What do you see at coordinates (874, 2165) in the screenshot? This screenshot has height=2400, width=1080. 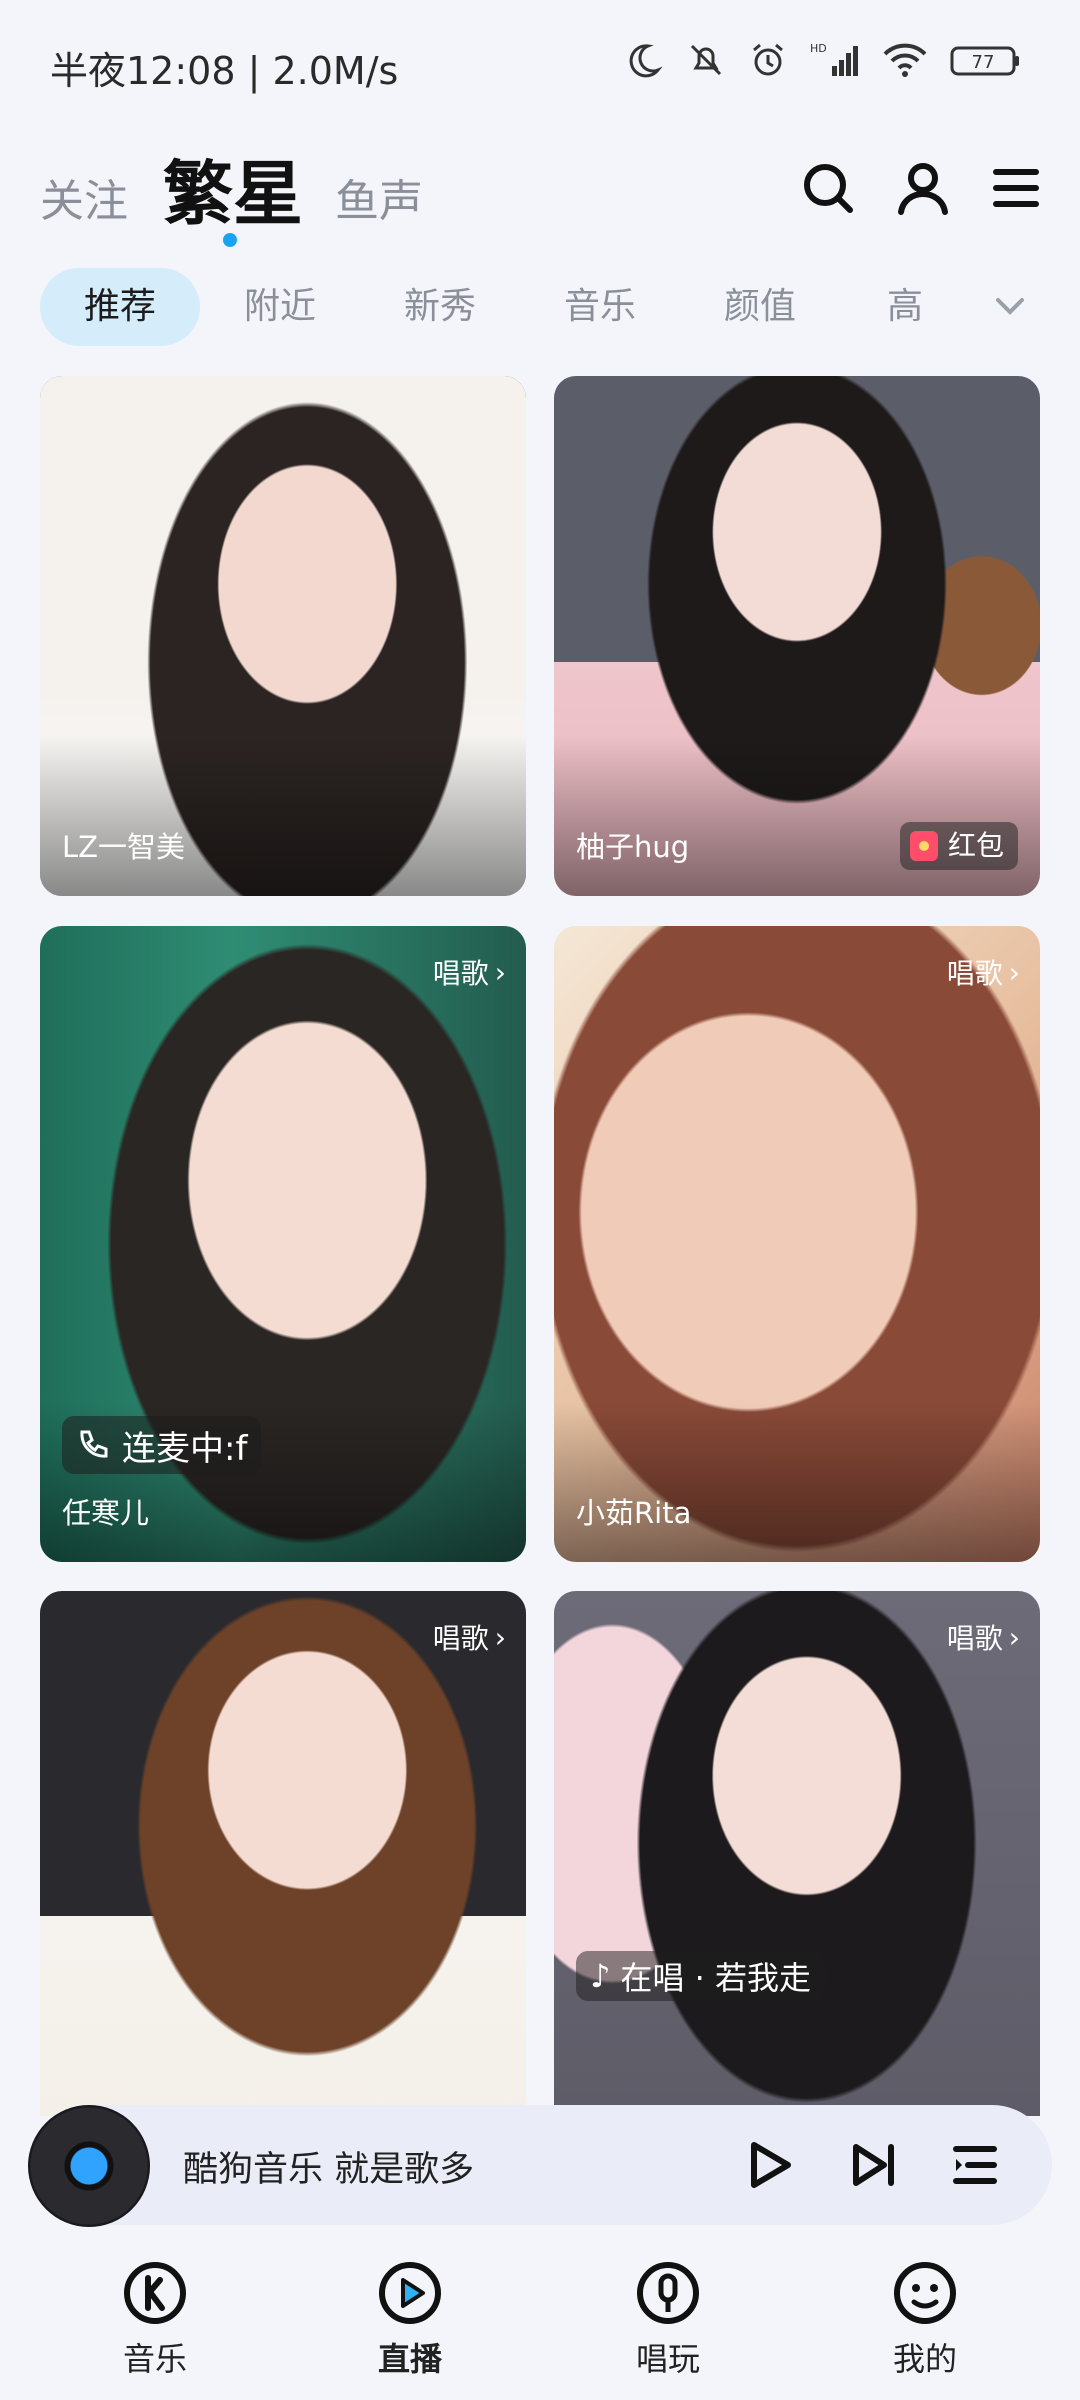 I see `next-track-icon` at bounding box center [874, 2165].